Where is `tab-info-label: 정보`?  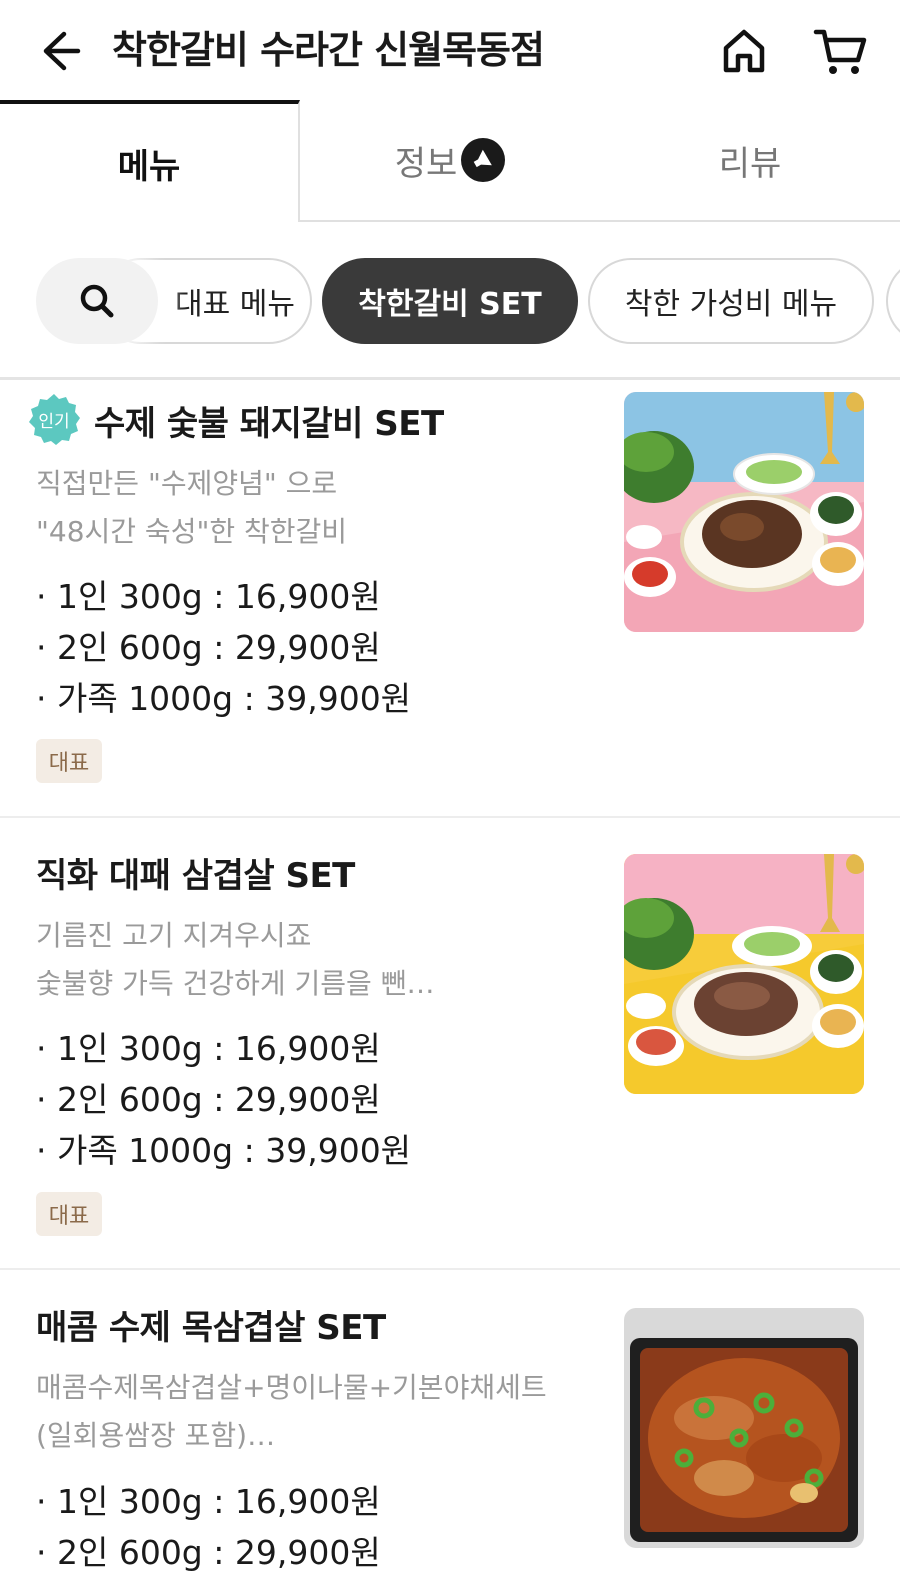
tab-info-label: 정보 is located at coordinates (426, 163).